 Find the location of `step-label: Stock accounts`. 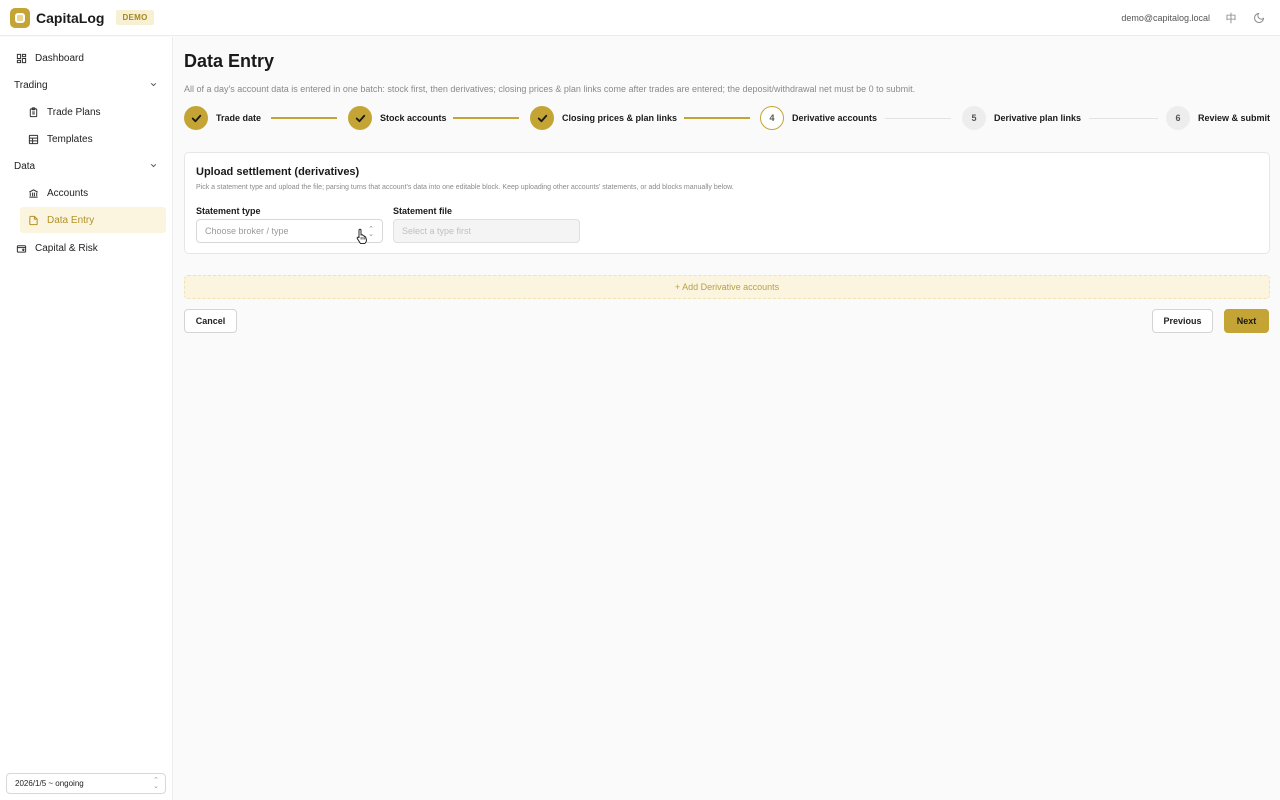

step-label: Stock accounts is located at coordinates (413, 118).